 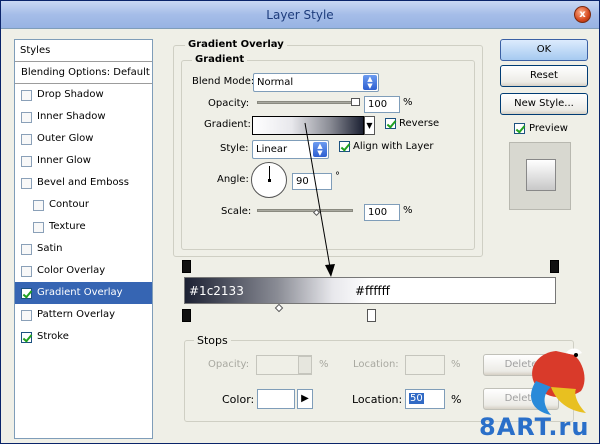 I want to click on group-title: Gradient, so click(x=220, y=59).